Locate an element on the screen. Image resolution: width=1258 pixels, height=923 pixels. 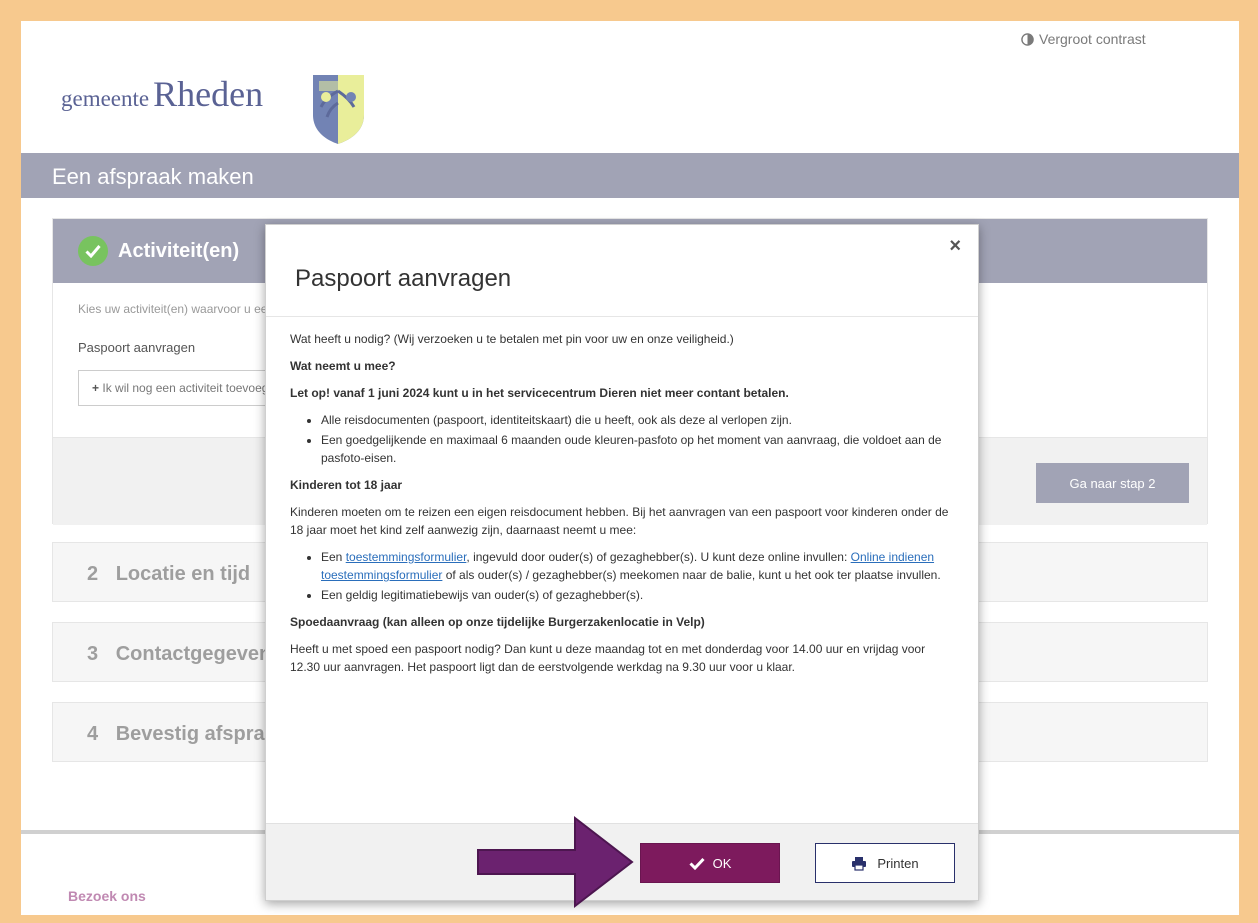
crest-icon is located at coordinates (338, 109).